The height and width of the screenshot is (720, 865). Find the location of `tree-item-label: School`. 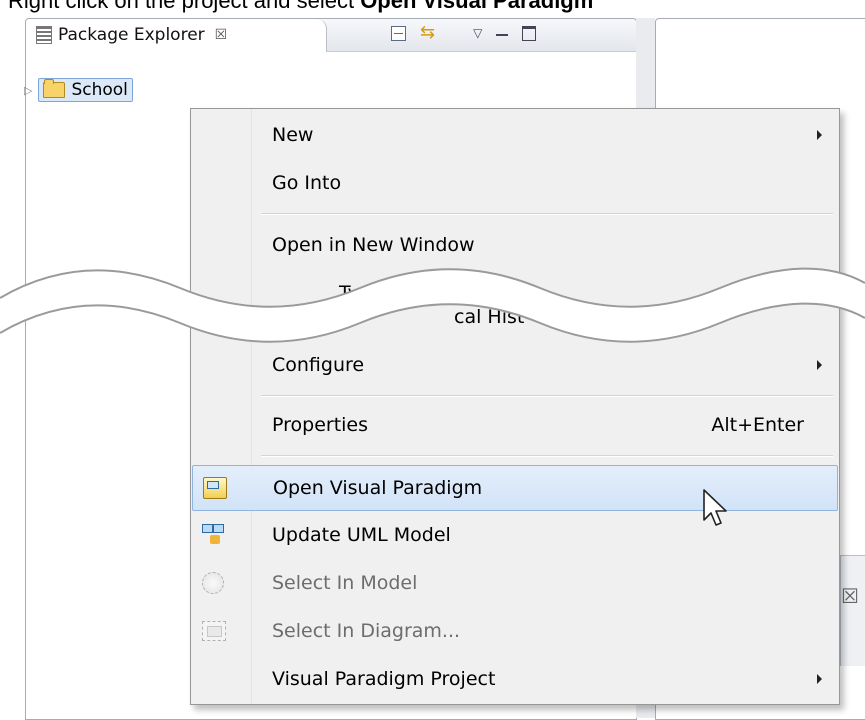

tree-item-label: School is located at coordinates (99, 90).